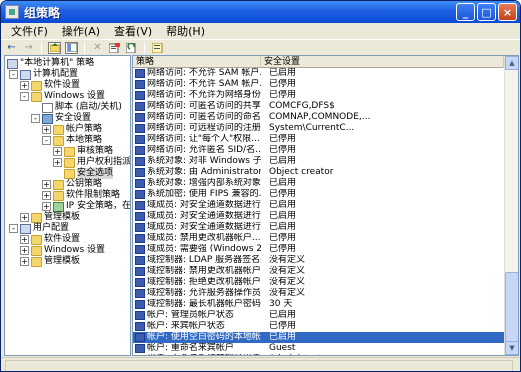  What do you see at coordinates (319, 282) in the screenshot?
I see `table-row: 域控制器: 拒绝更改机器帐户... 没有定义` at bounding box center [319, 282].